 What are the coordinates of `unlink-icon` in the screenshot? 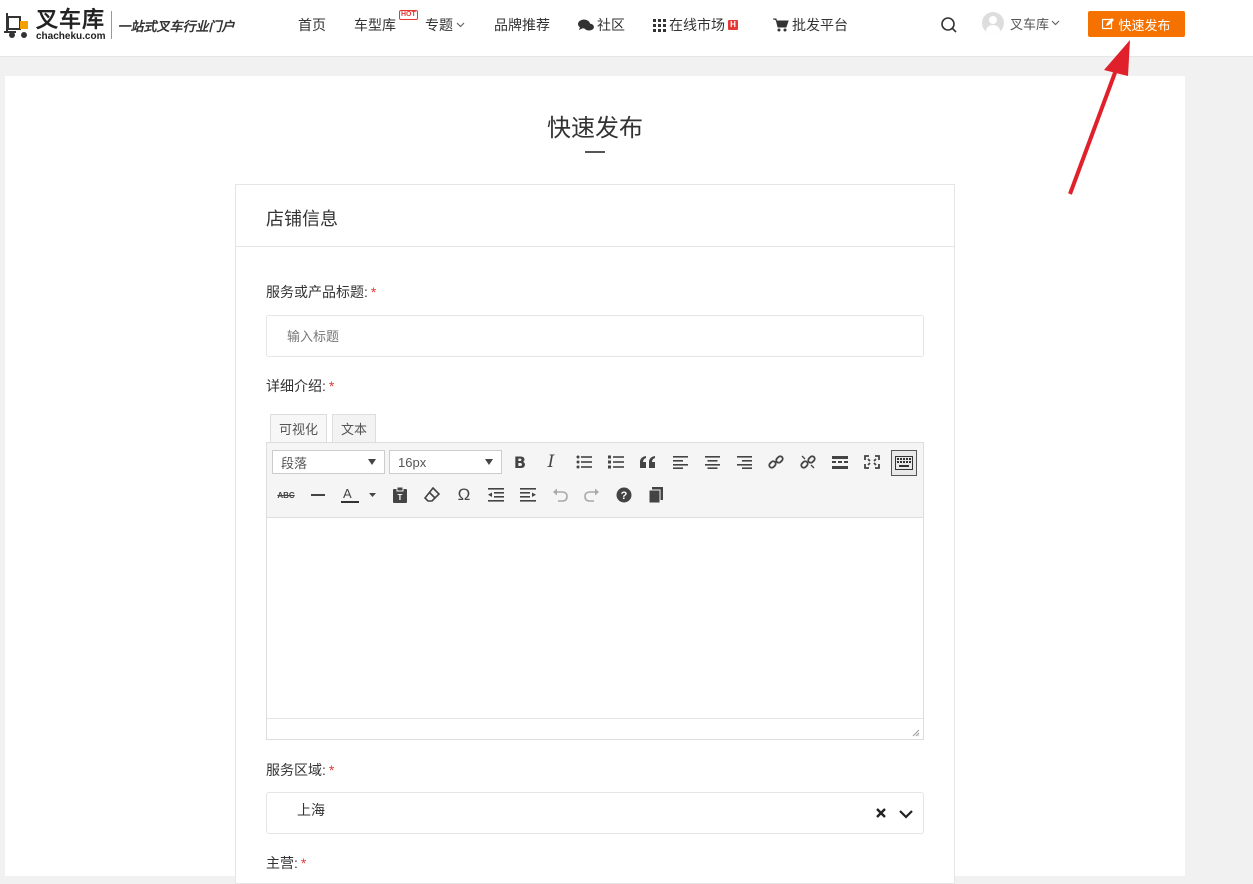 It's located at (808, 462).